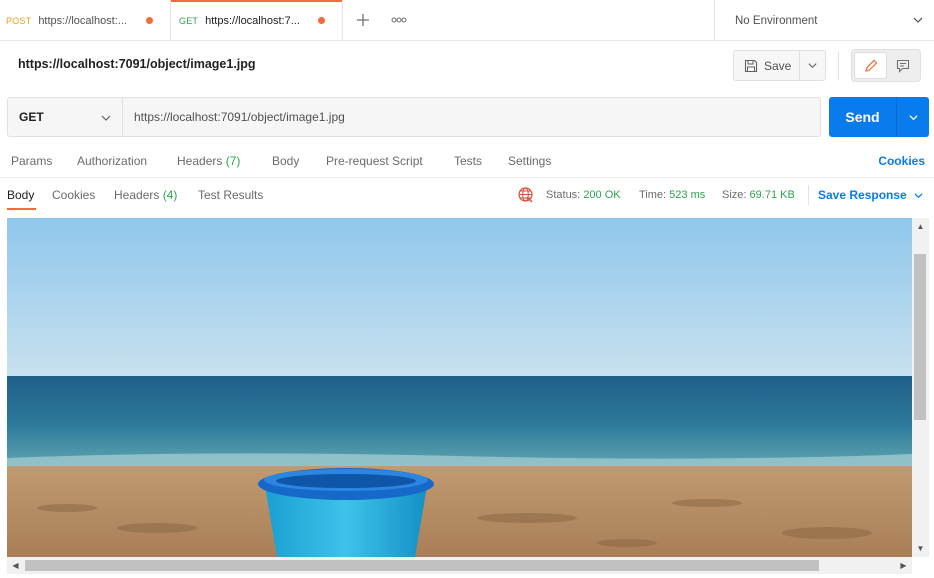 The width and height of the screenshot is (934, 578). What do you see at coordinates (19, 20) in the screenshot?
I see `tab-method: POST` at bounding box center [19, 20].